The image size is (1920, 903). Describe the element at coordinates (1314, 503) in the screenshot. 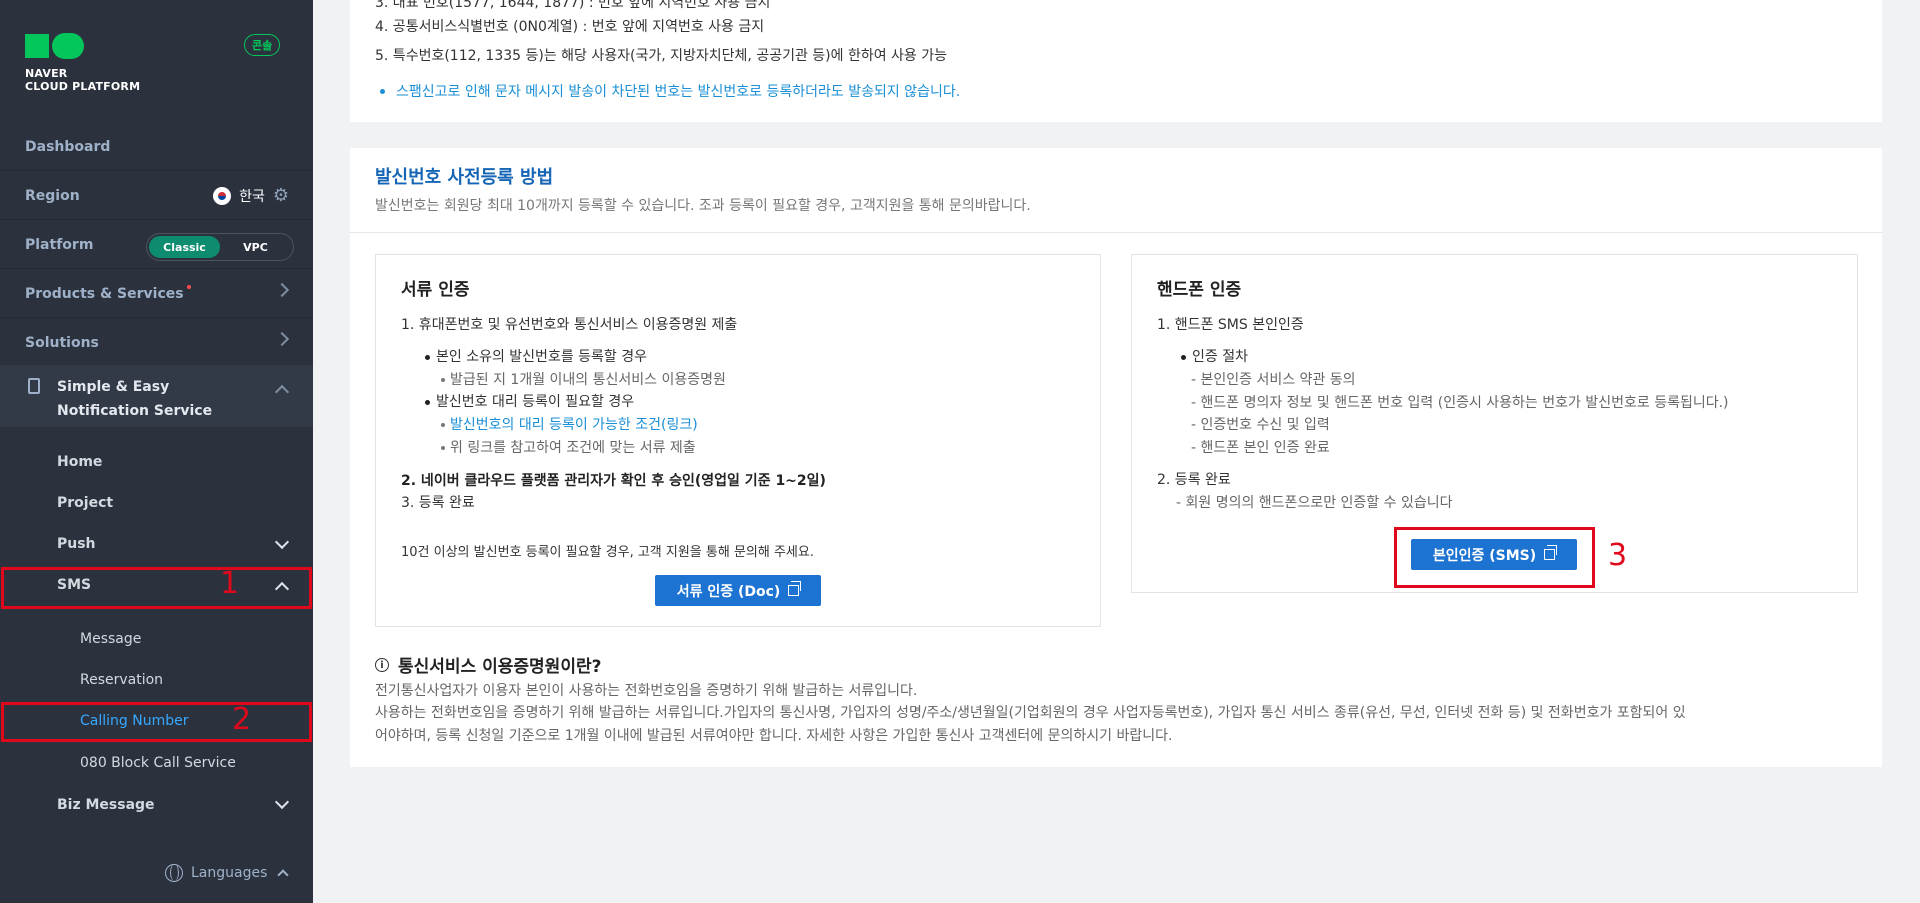

I see `phone-step2-sub: - 회원 명의의 핸드폰으로만 인증할 수 있습니다` at that location.